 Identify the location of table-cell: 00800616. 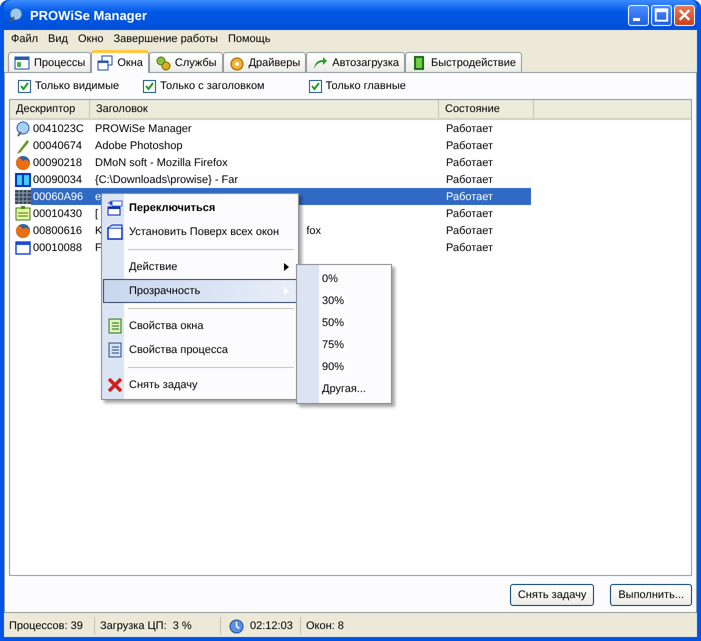
(63, 230).